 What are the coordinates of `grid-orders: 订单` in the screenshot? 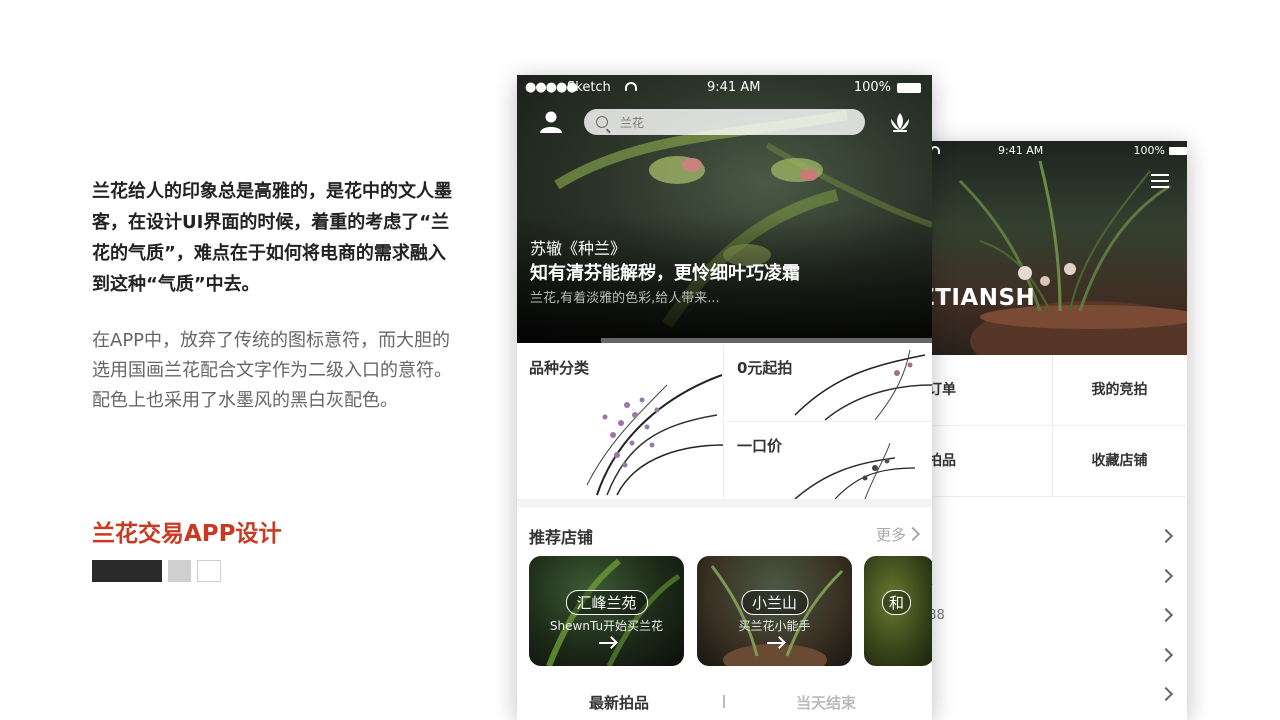 It's located at (986, 390).